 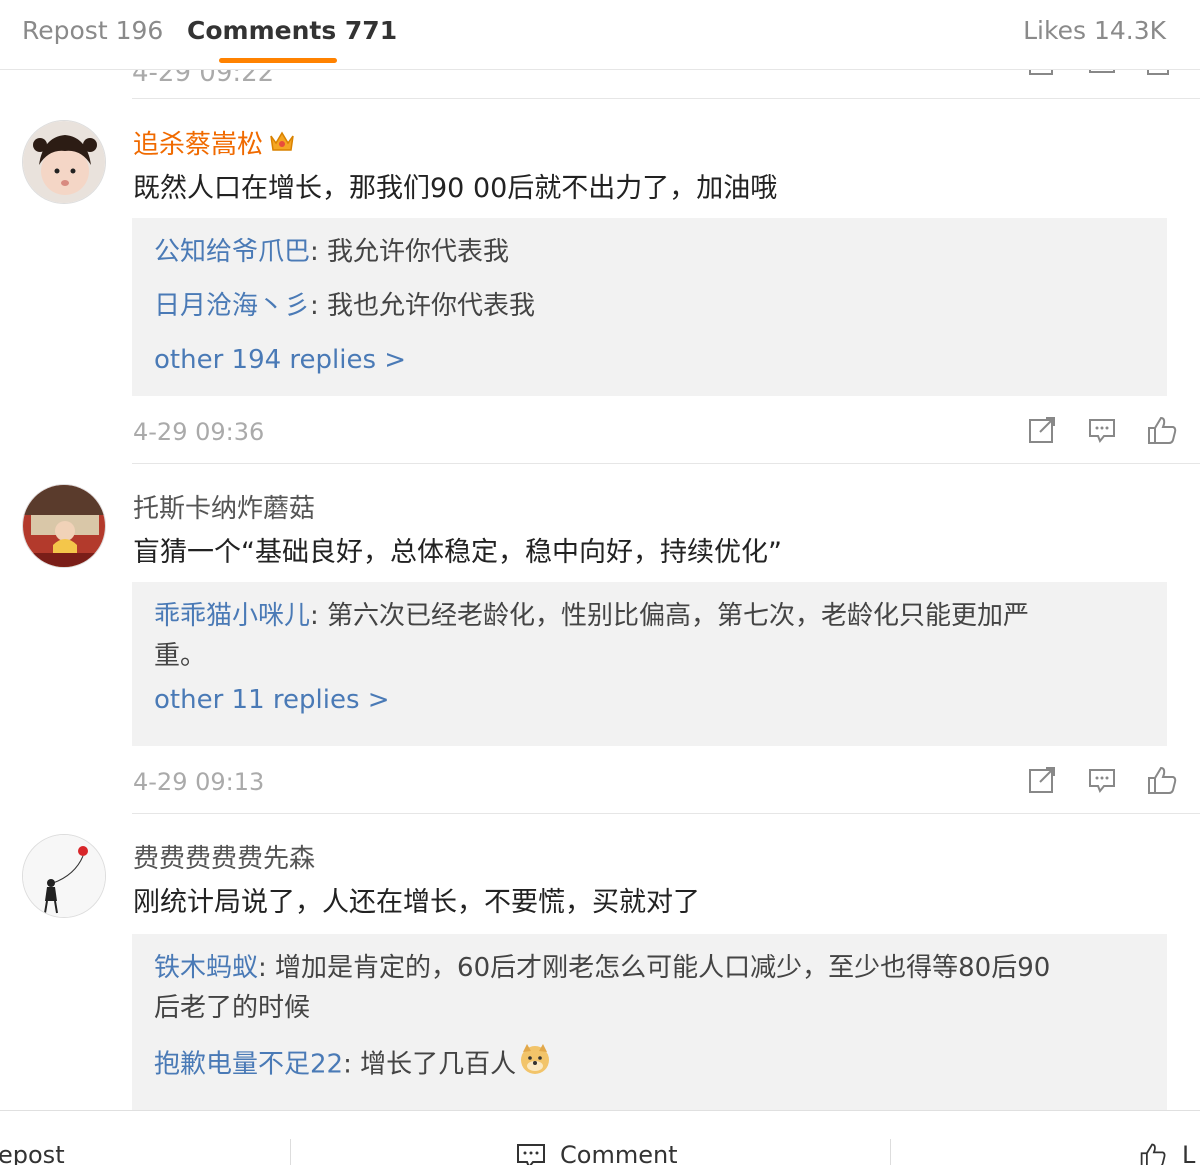 I want to click on reply-username: 日月沧海丶彡, so click(x=232, y=306).